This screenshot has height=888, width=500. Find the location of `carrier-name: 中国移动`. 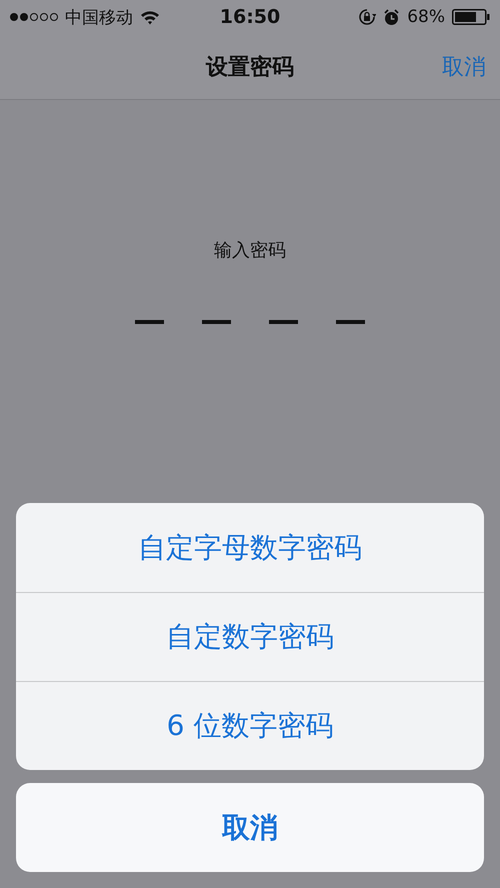

carrier-name: 中国移动 is located at coordinates (99, 17).